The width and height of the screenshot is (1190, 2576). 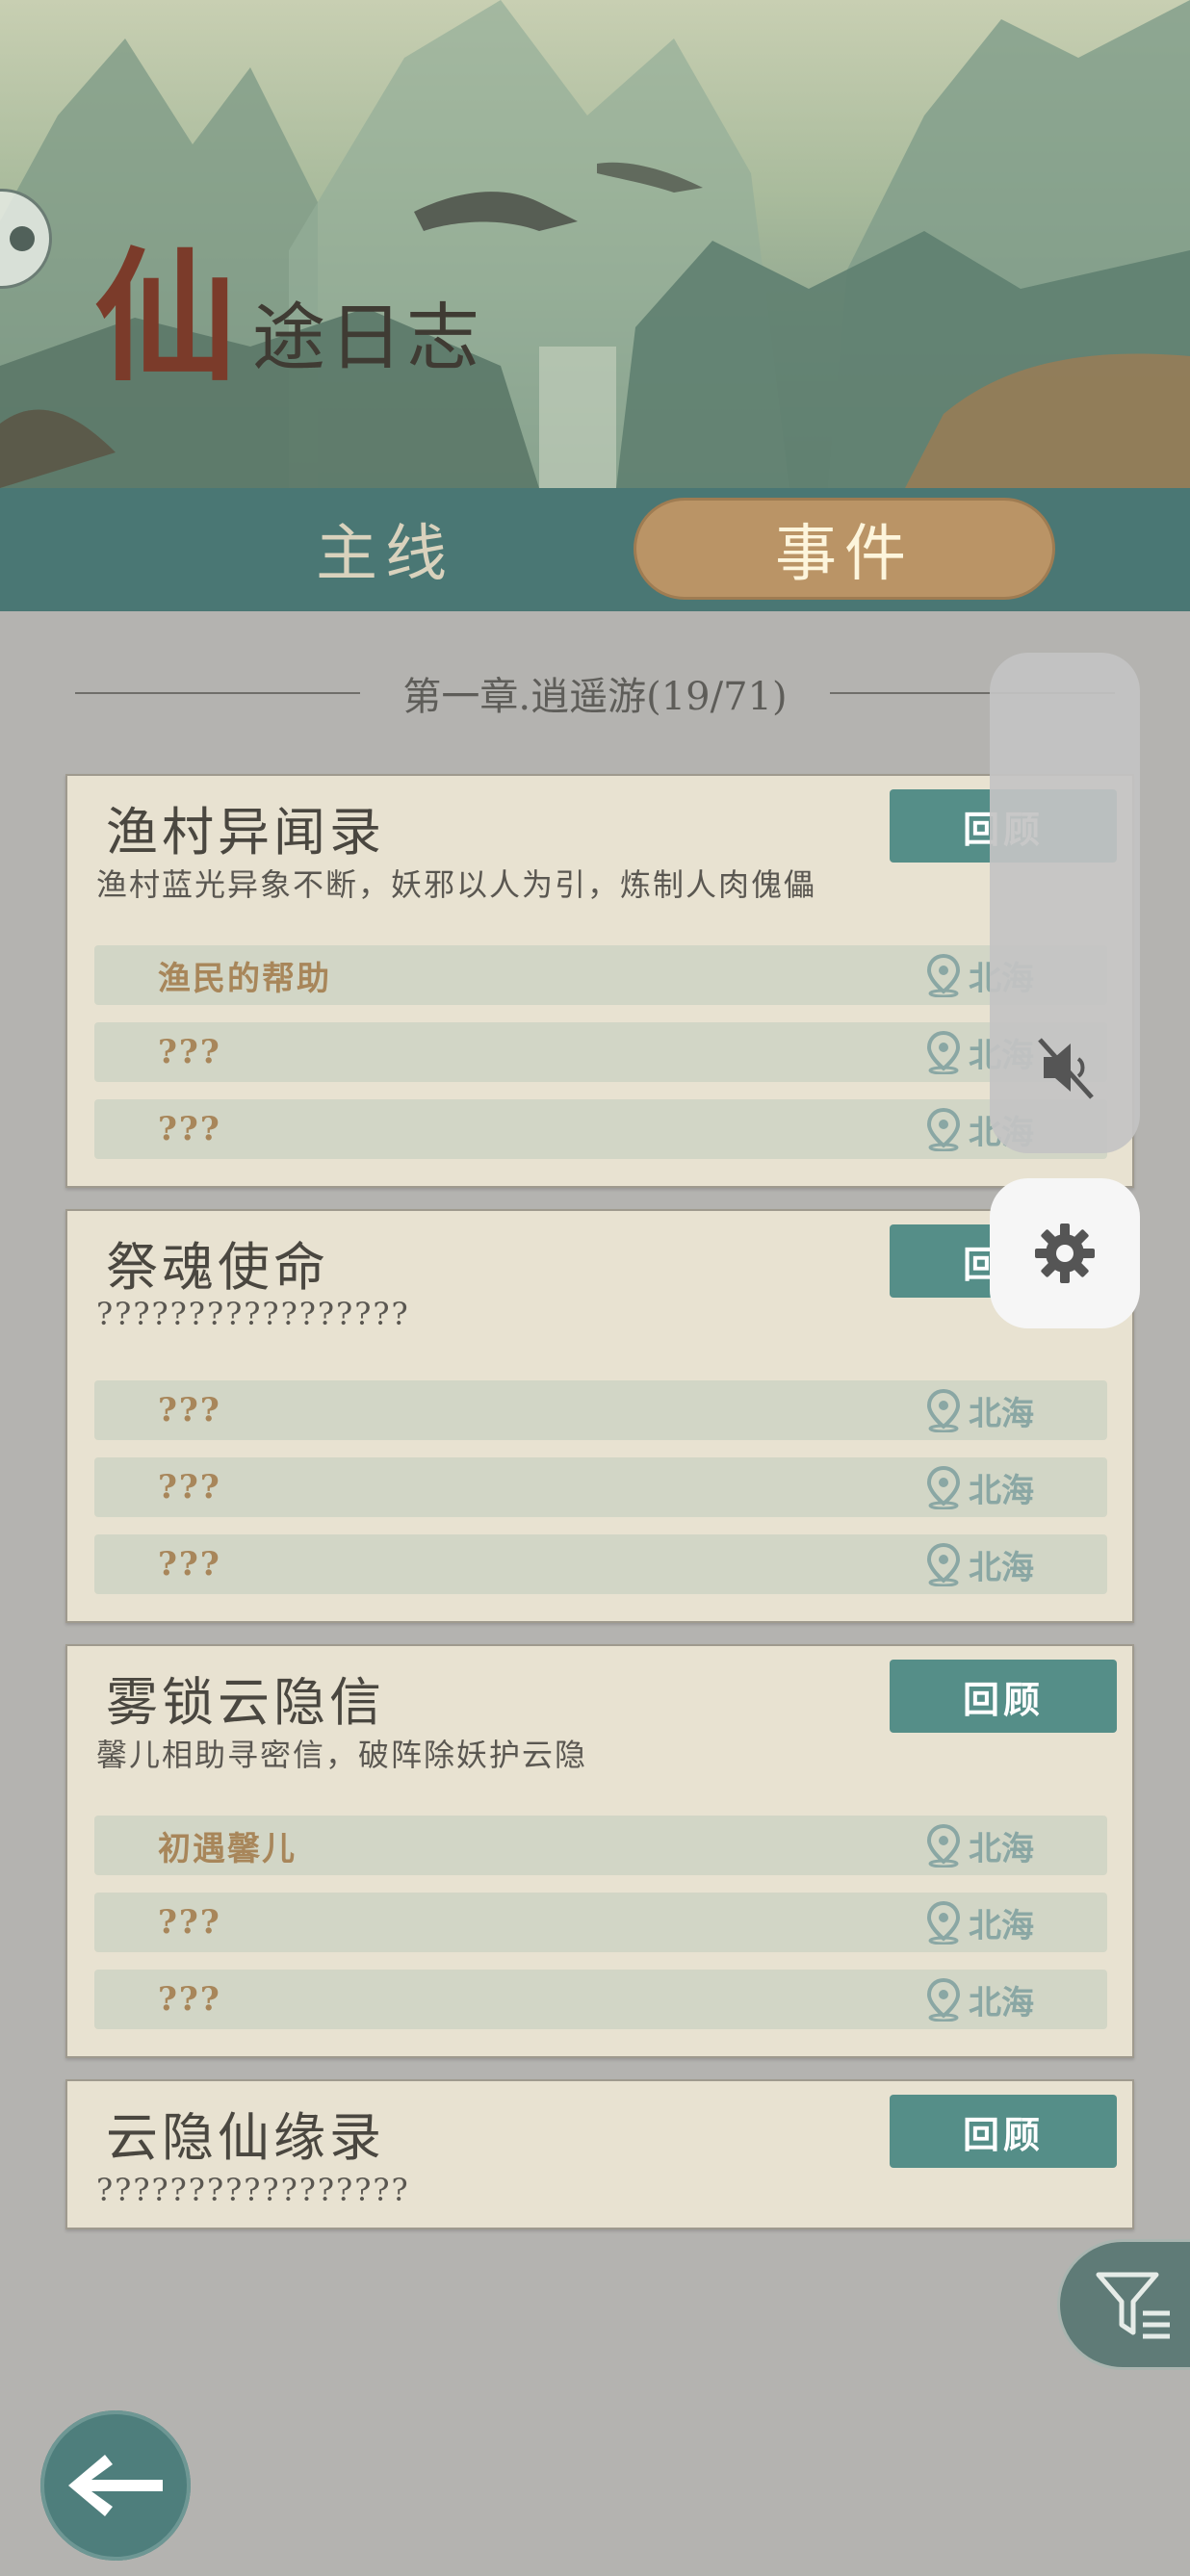 I want to click on logo-big-char: 仙, so click(x=165, y=316).